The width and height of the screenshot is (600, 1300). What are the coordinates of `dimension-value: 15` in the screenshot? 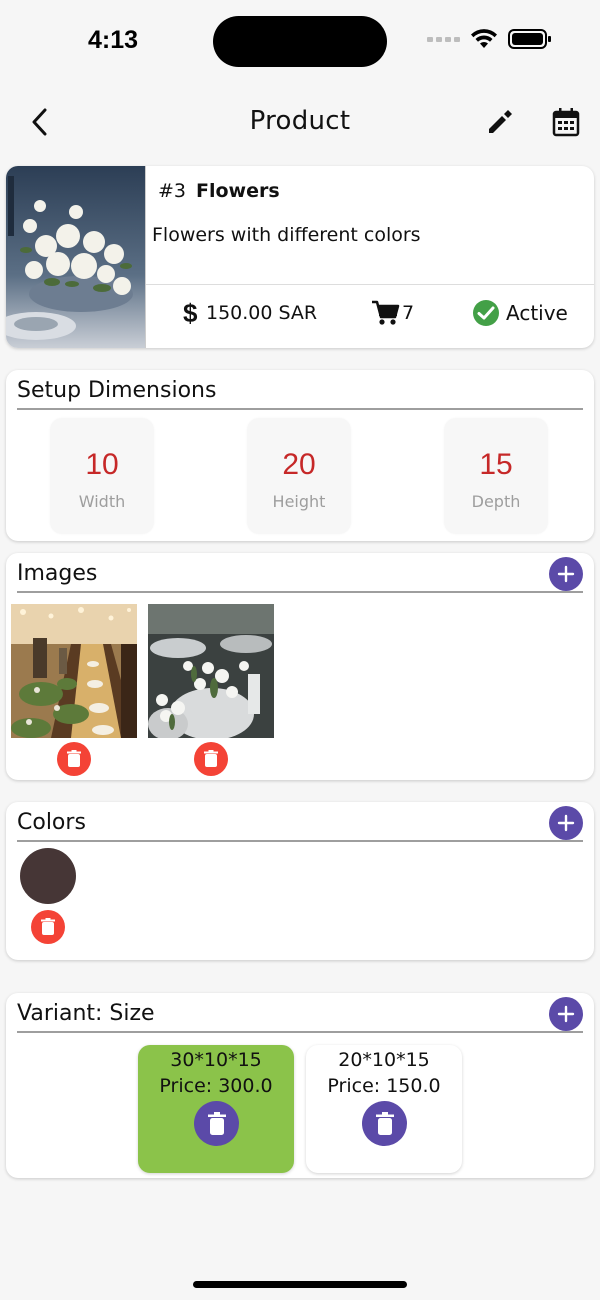 It's located at (496, 464).